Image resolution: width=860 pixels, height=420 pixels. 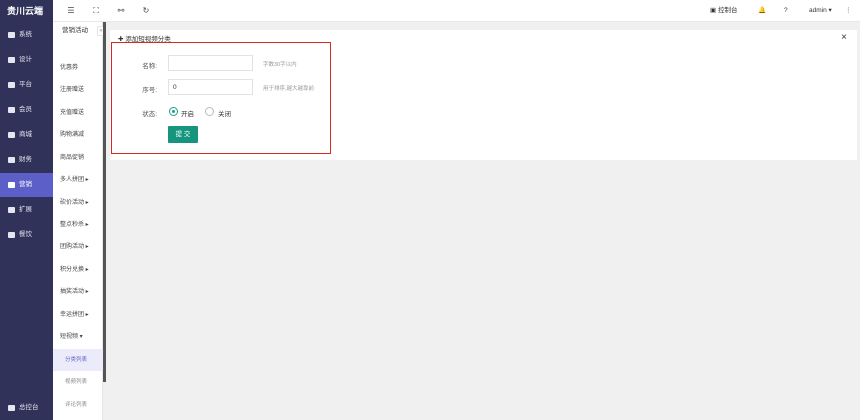 I want to click on sub-sidebar-title: 营销活动 «, so click(x=79, y=31).